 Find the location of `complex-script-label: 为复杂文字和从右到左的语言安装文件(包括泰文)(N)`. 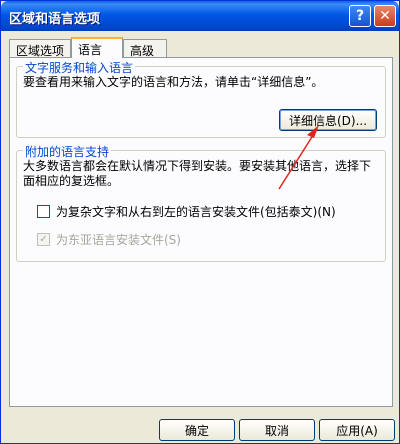

complex-script-label: 为复杂文字和从右到左的语言安装文件(包括泰文)(N) is located at coordinates (196, 212).